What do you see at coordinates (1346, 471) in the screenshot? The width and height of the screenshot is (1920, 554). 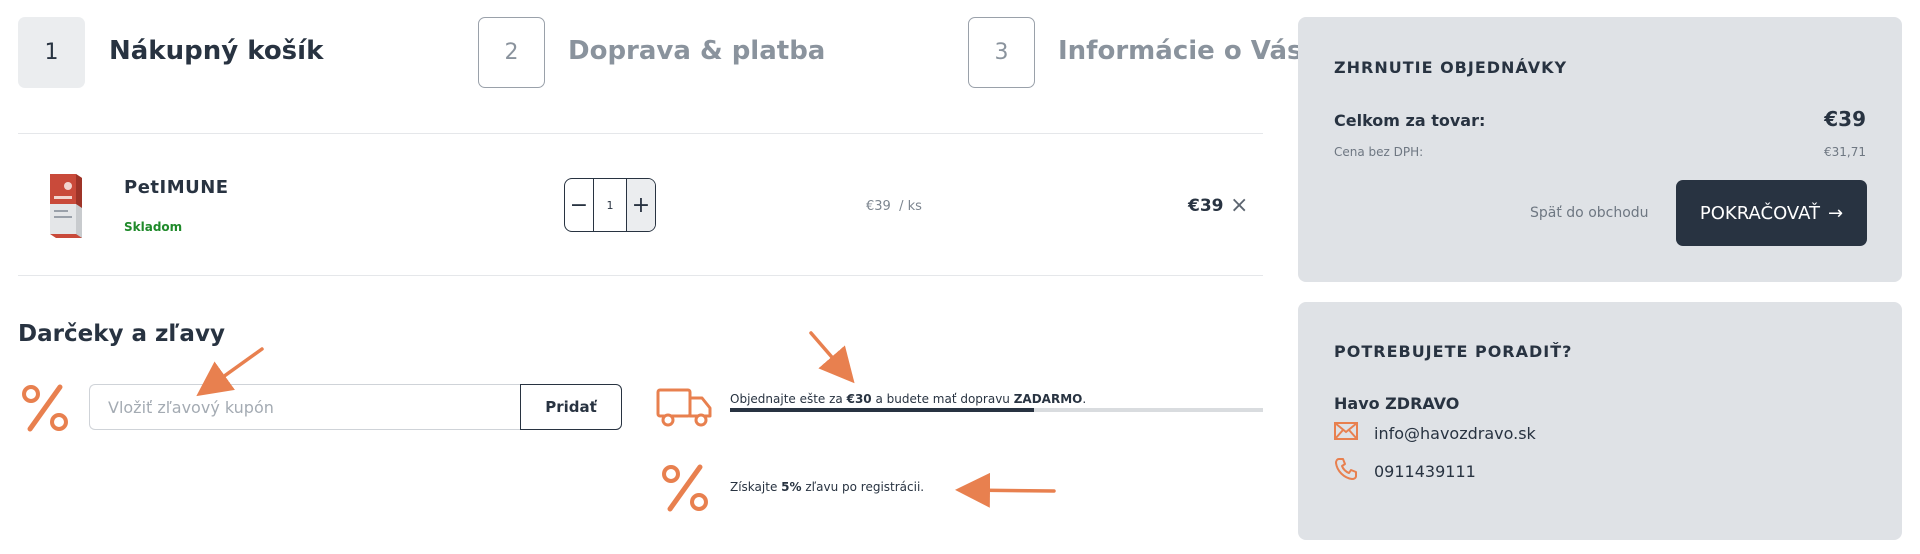 I see `phone-icon` at bounding box center [1346, 471].